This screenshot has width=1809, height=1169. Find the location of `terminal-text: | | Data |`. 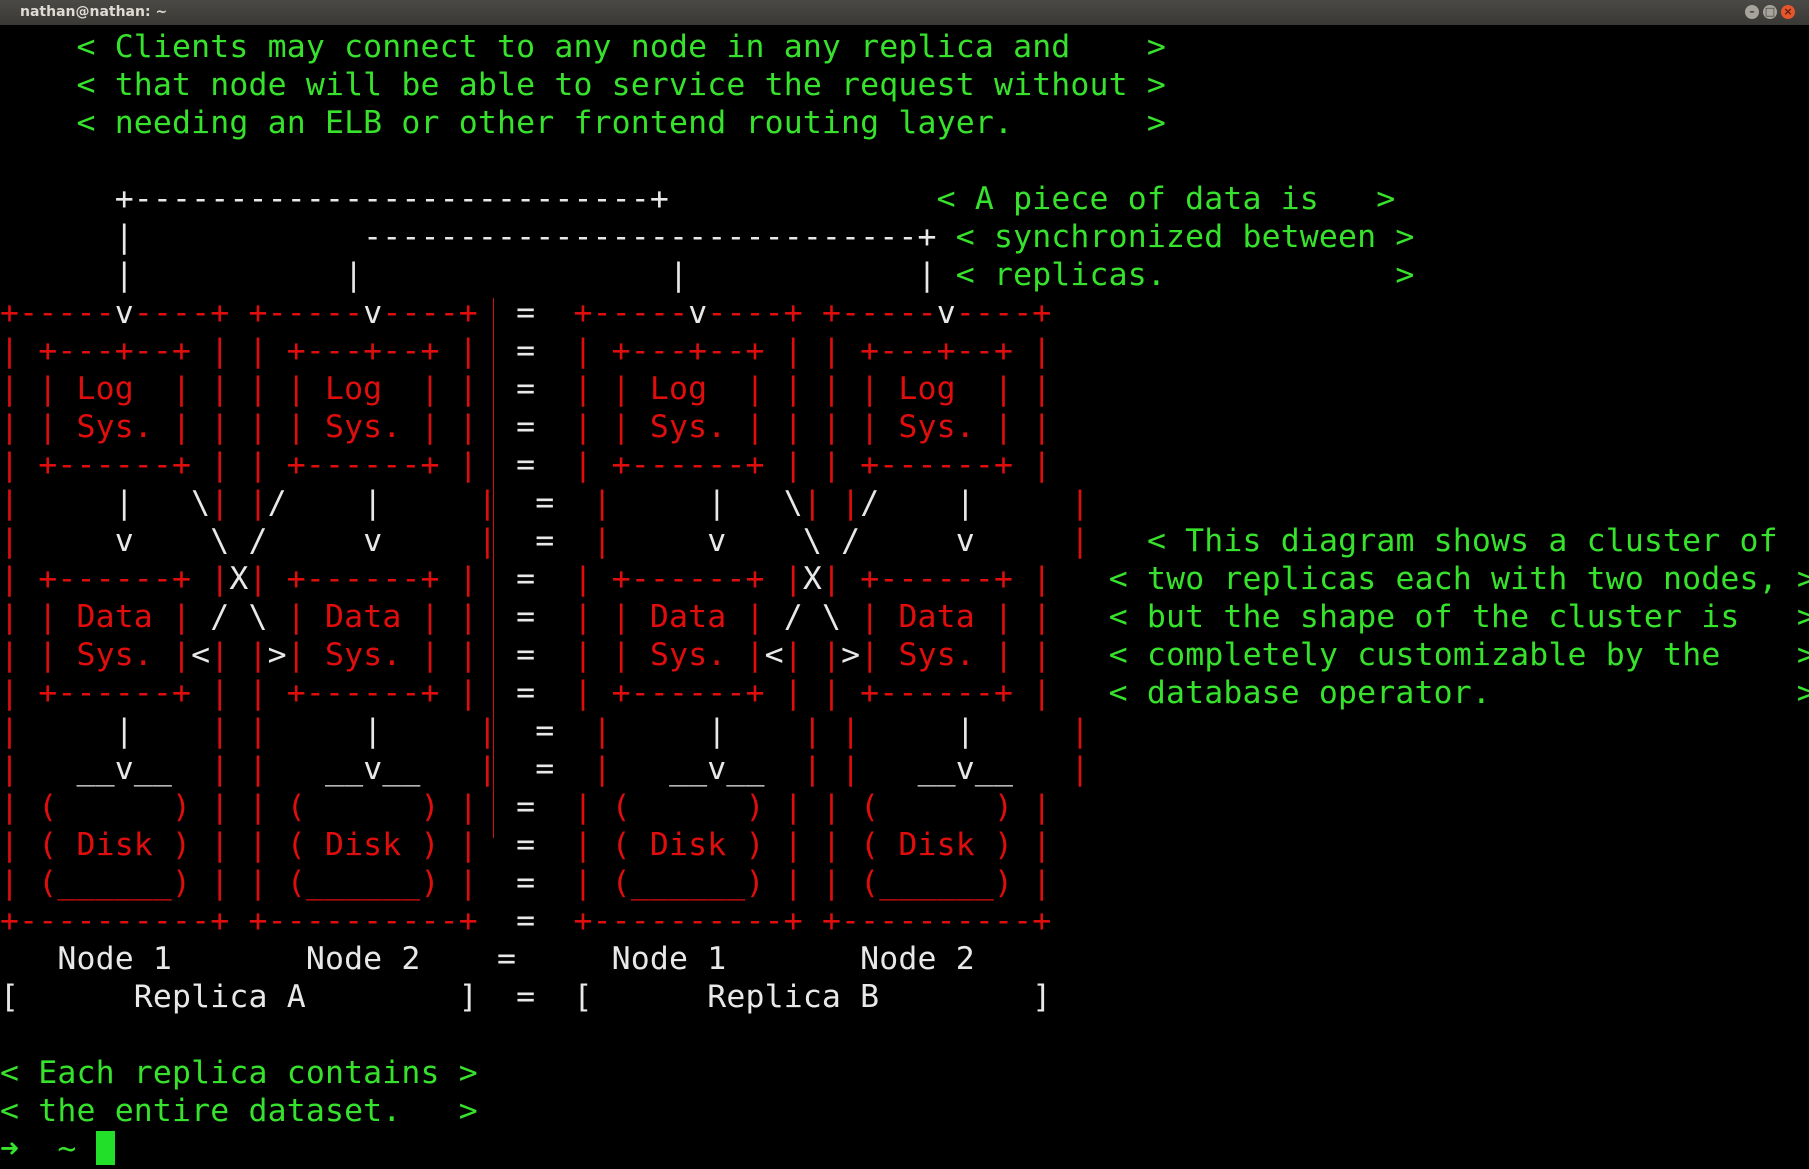

terminal-text: | | Data | is located at coordinates (678, 617).